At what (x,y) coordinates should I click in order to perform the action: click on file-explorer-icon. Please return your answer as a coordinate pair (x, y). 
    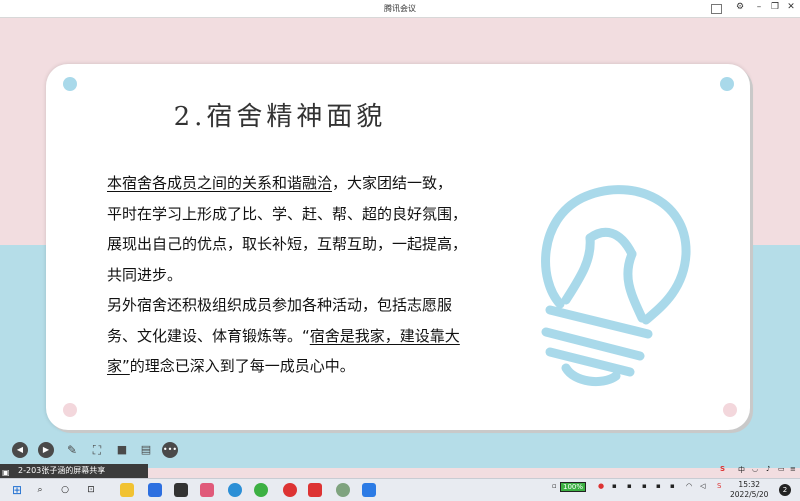
    Looking at the image, I should click on (127, 490).